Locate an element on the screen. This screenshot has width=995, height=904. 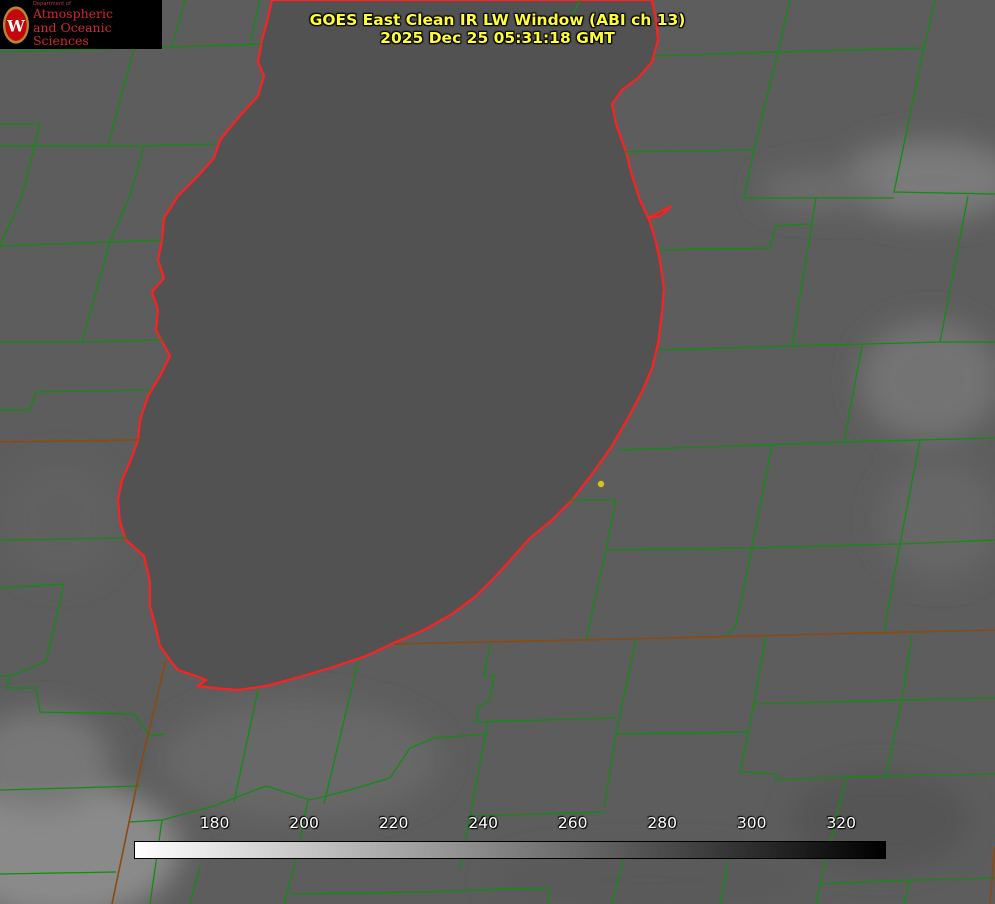
title-timestamp: 2025 Dec 25 05:31:18 GMT is located at coordinates (497, 38).